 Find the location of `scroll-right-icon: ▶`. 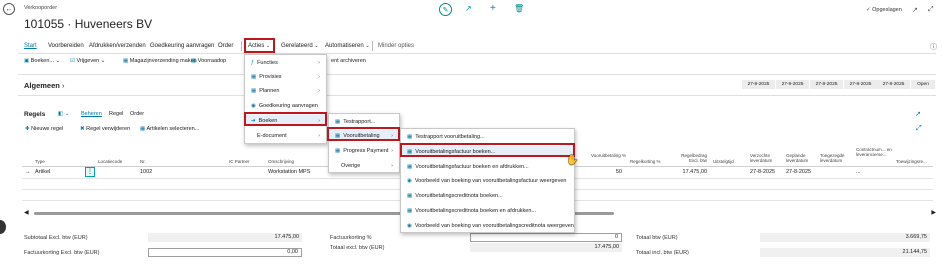

scroll-right-icon: ▶ is located at coordinates (933, 213).